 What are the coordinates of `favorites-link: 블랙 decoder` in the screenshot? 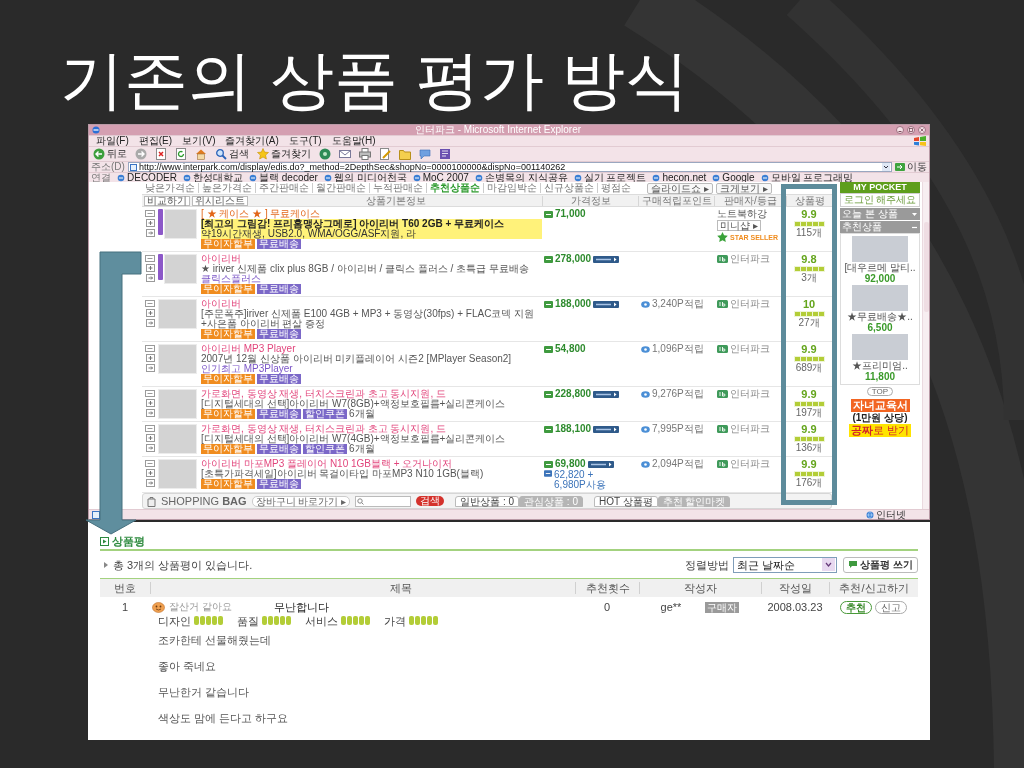 It's located at (283, 177).